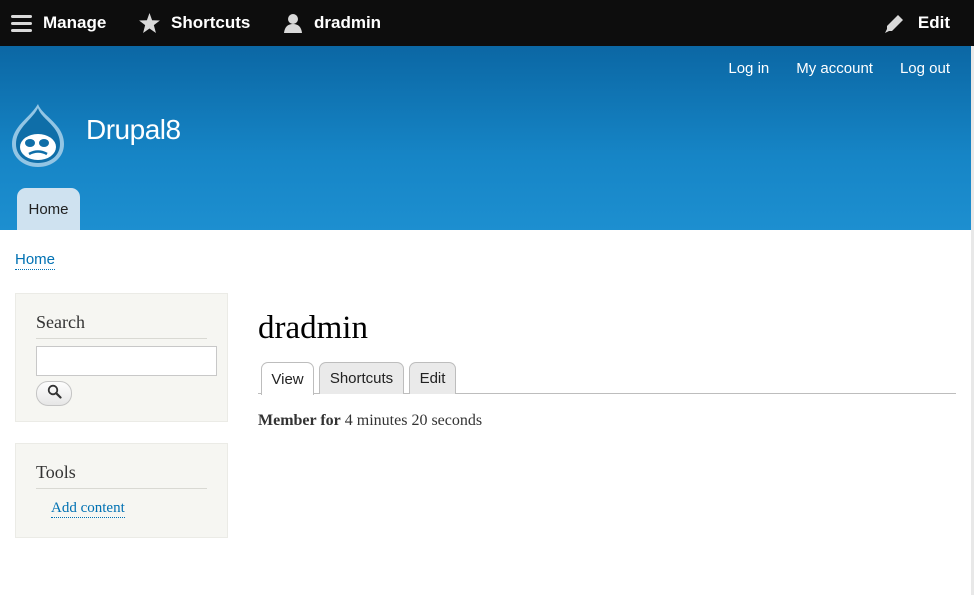 The height and width of the screenshot is (595, 974). Describe the element at coordinates (133, 130) in the screenshot. I see `site-name: Drupal8` at that location.